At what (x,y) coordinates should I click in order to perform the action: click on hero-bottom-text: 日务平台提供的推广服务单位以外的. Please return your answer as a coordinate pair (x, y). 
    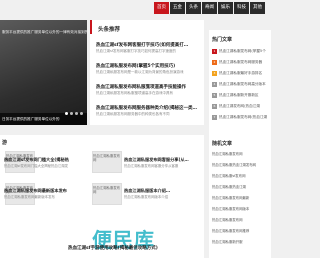
    Looking at the image, I should click on (37, 119).